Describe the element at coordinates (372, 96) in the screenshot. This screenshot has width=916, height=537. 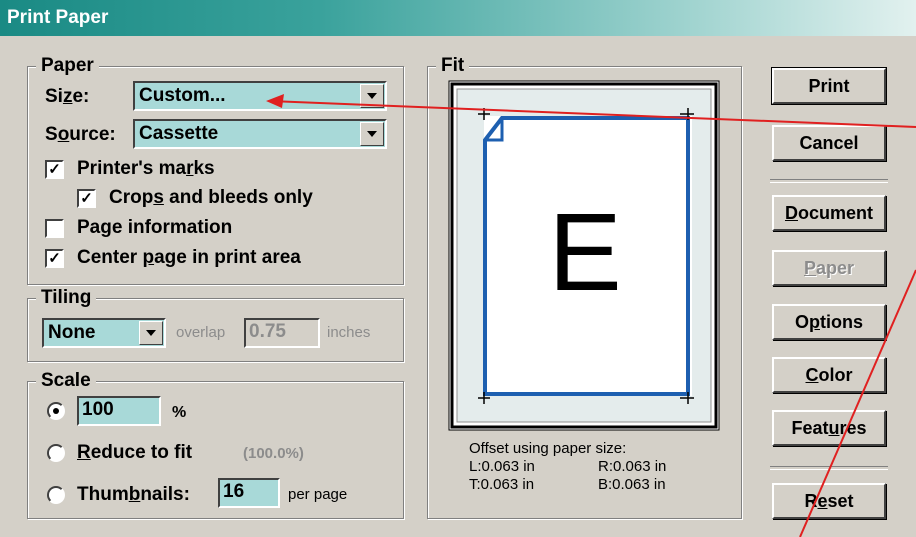
I see `size-dropdown-arrow-icon` at that location.